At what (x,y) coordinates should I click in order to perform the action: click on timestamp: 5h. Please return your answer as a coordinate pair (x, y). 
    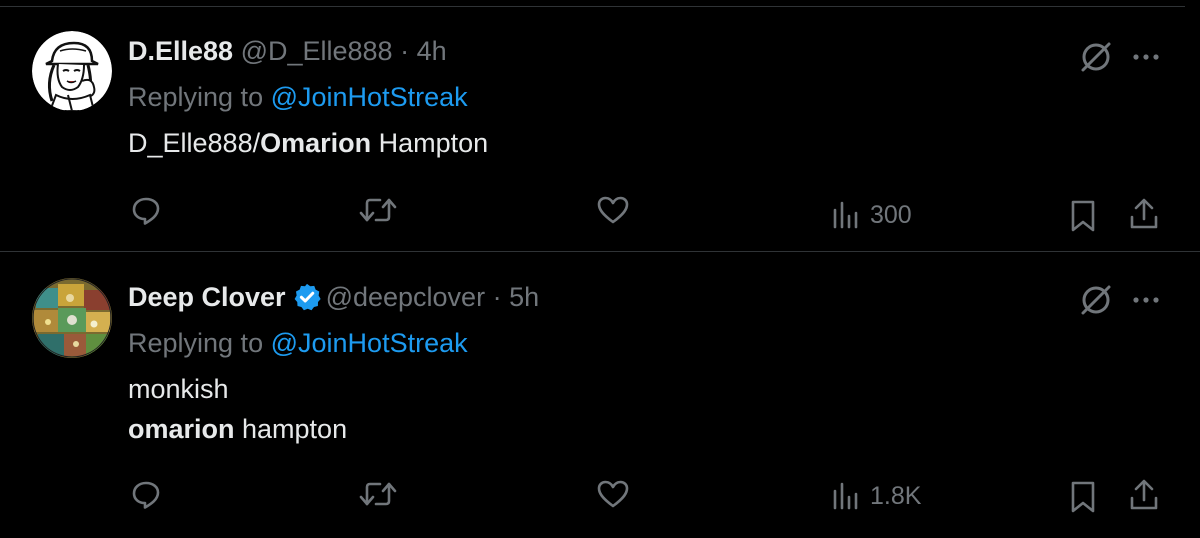
    Looking at the image, I should click on (524, 297).